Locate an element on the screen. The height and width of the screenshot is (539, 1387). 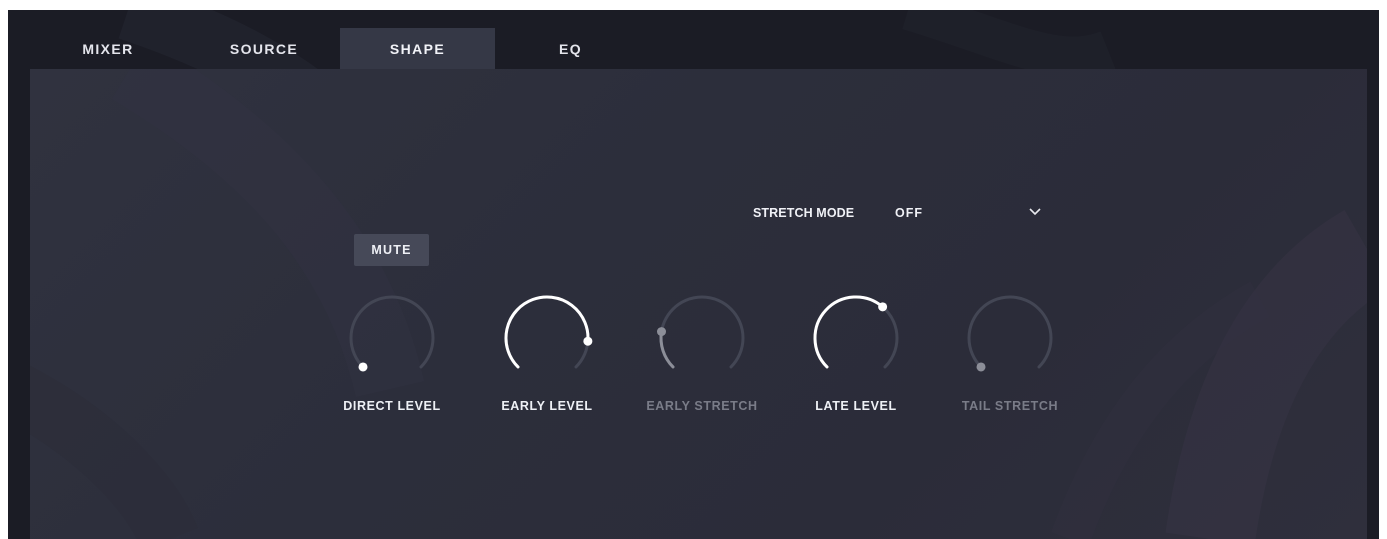
knob-tail-stretch: TAIL STRETCH is located at coordinates (1010, 354).